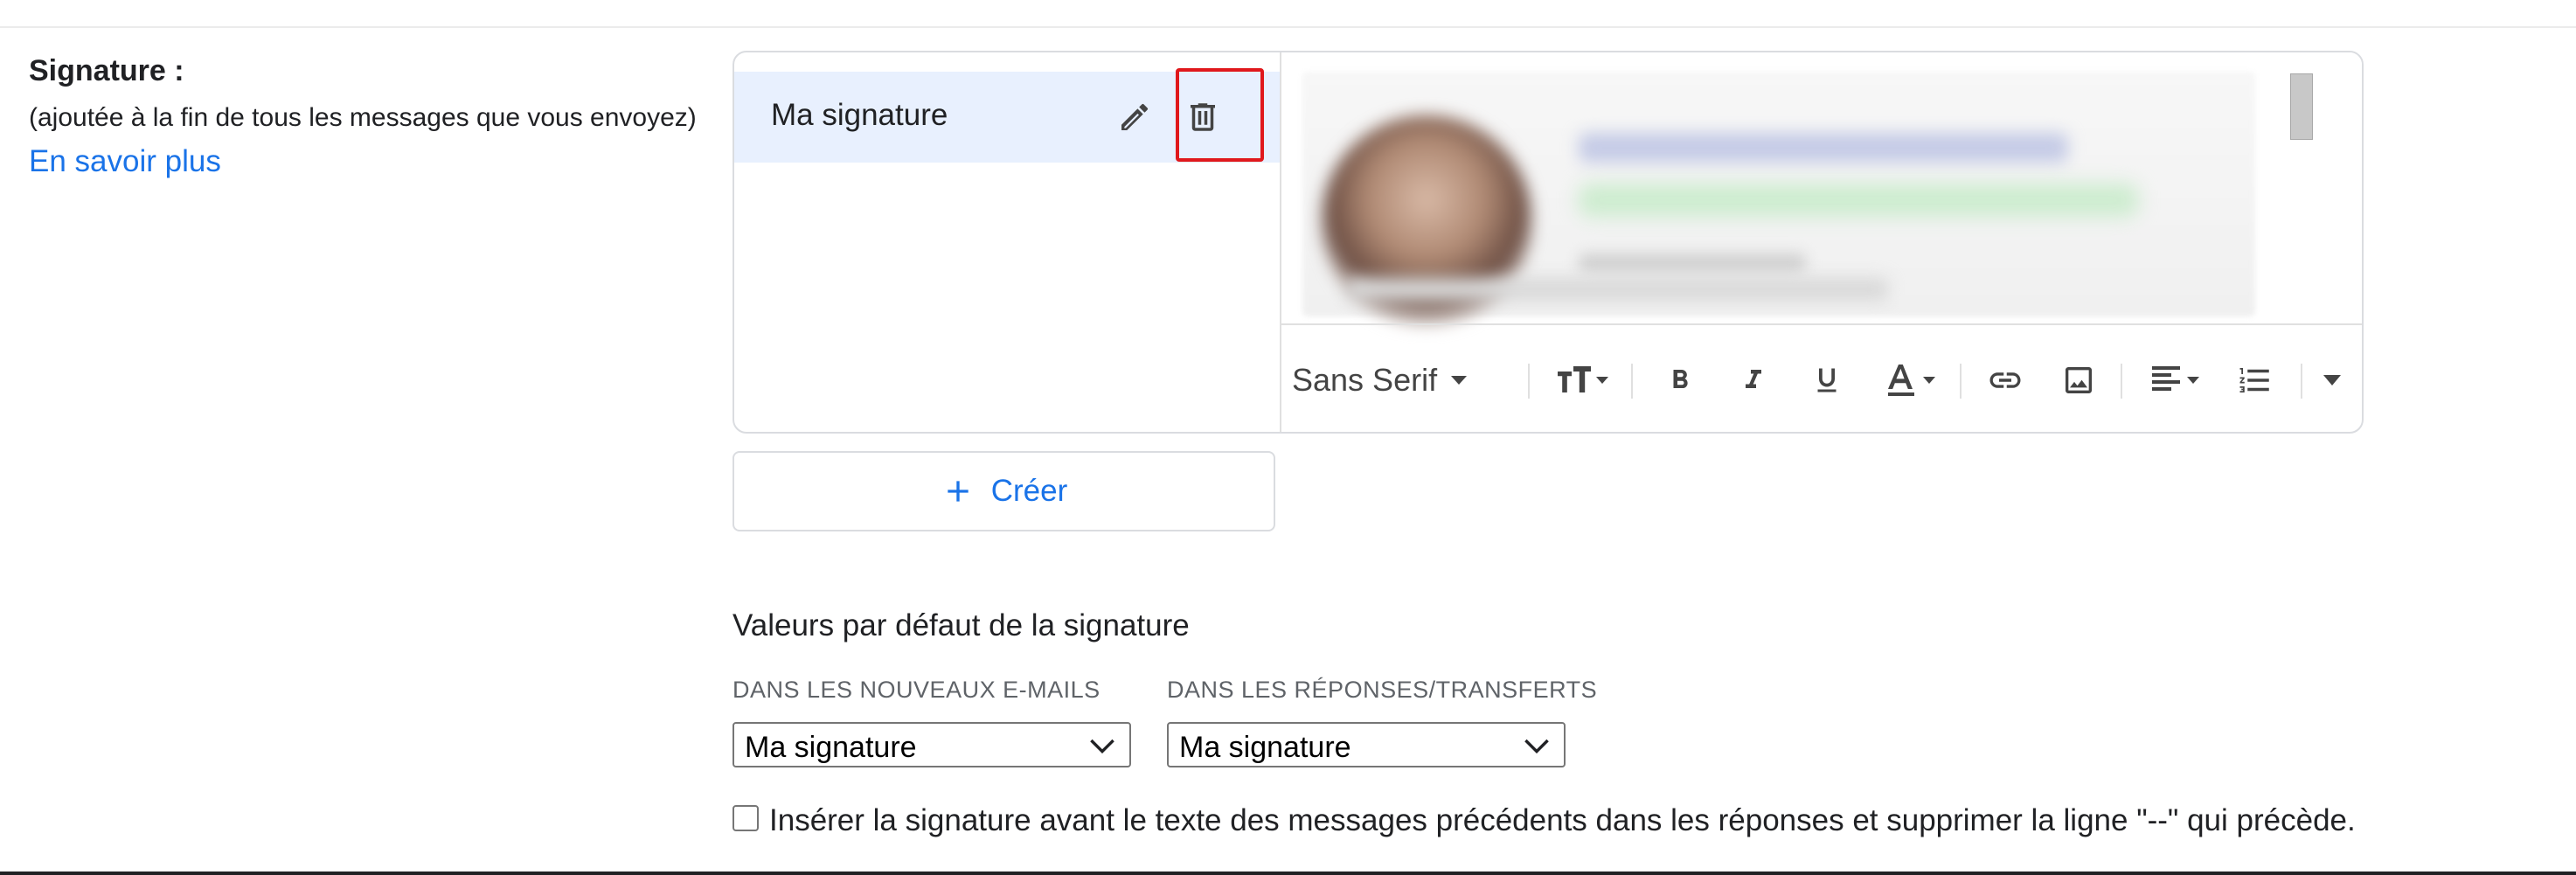  Describe the element at coordinates (1288, 873) in the screenshot. I see `bottom-divider` at that location.